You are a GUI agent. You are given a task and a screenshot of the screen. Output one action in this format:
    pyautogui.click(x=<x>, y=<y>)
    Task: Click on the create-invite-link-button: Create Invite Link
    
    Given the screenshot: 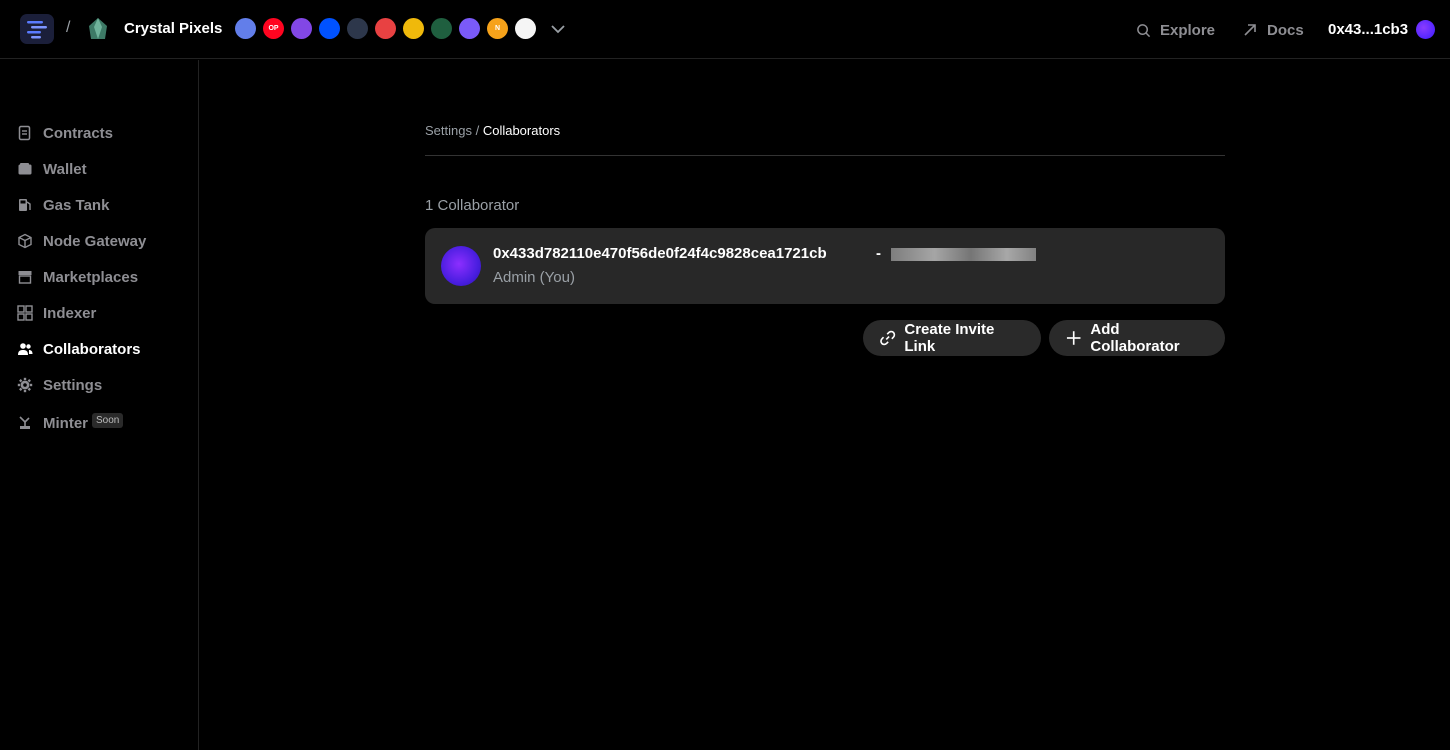 What is the action you would take?
    pyautogui.click(x=952, y=338)
    